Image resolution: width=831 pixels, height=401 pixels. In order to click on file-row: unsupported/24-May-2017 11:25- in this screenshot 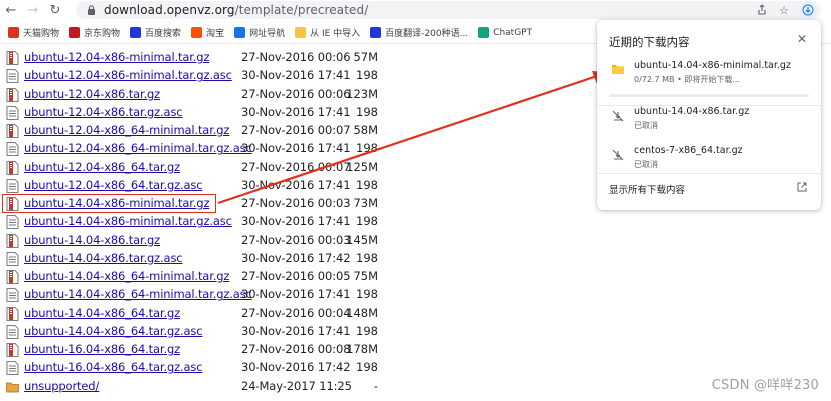, I will do `click(306, 386)`.